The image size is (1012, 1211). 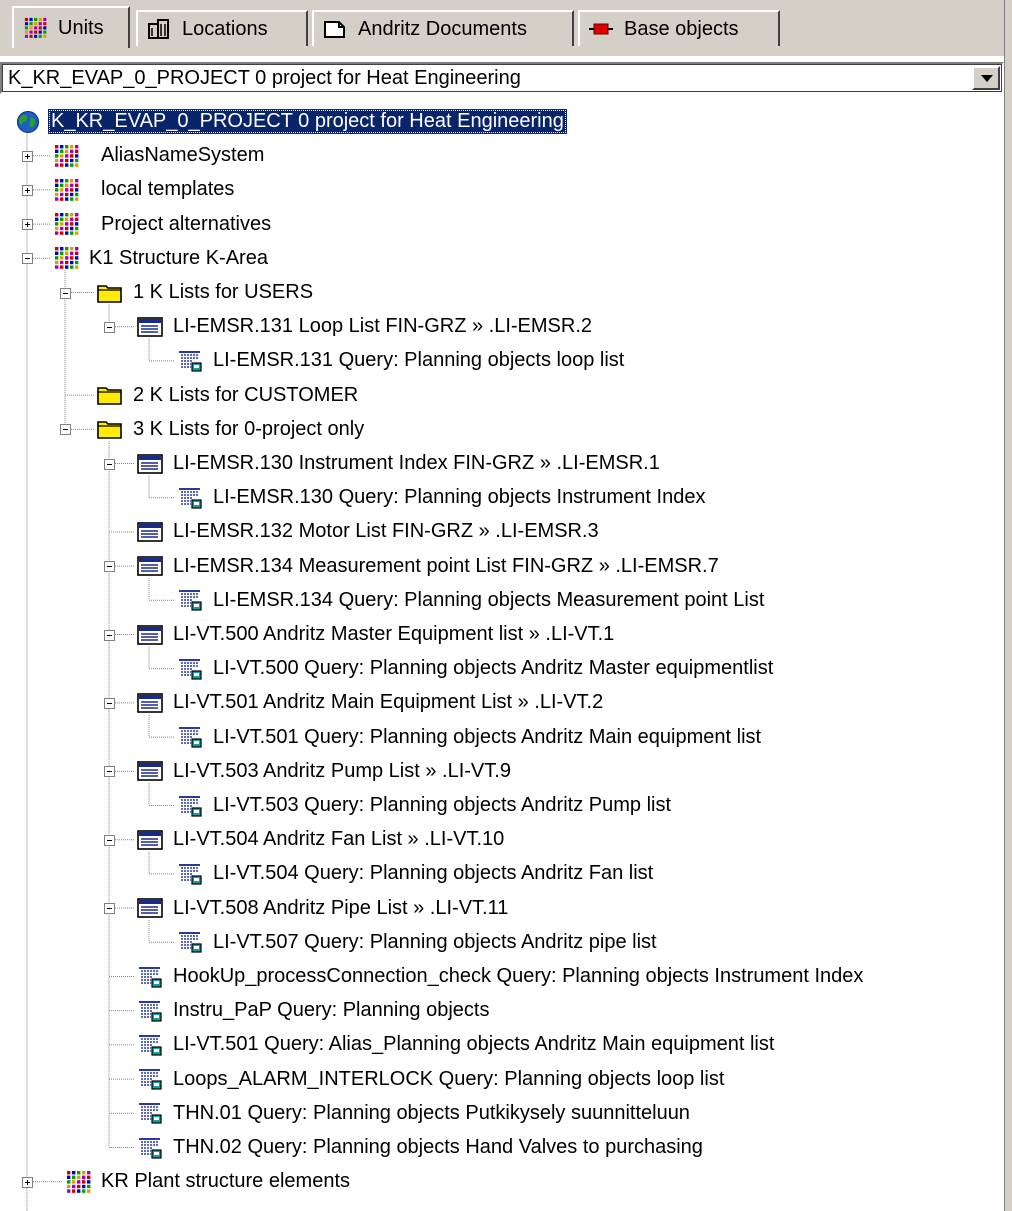 What do you see at coordinates (168, 189) in the screenshot?
I see `tree-item-label: local templates` at bounding box center [168, 189].